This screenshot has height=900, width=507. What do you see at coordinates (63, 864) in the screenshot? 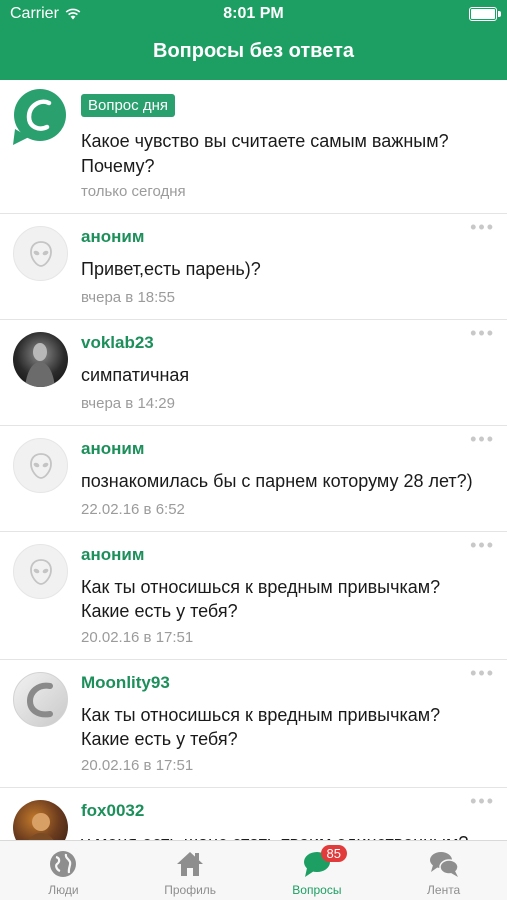
I see `globe-icon` at bounding box center [63, 864].